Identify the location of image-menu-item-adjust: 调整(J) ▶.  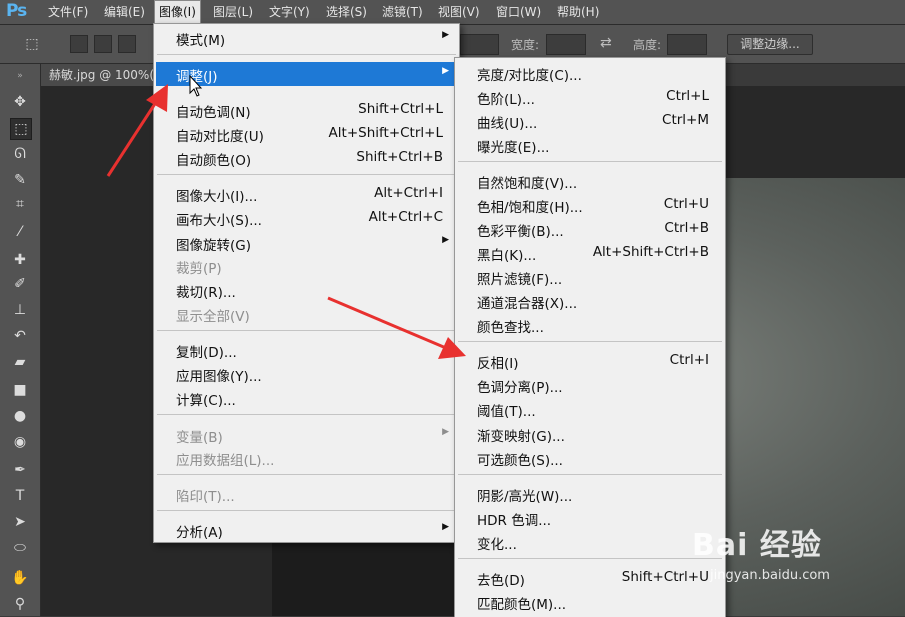
(306, 74).